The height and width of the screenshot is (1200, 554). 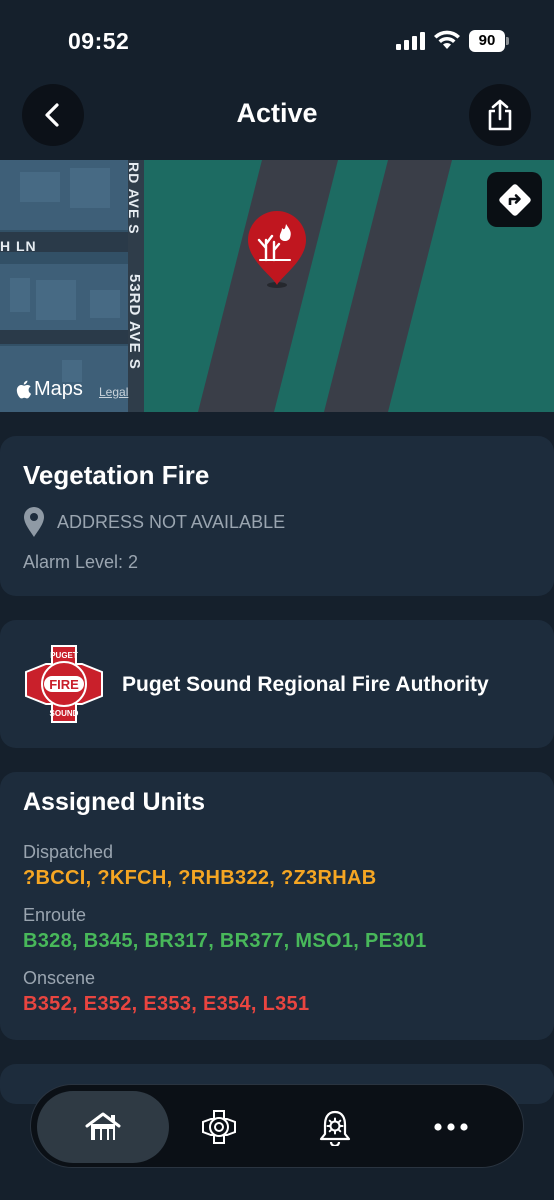 I want to click on incident-title: Vegetation Fire, so click(x=116, y=475).